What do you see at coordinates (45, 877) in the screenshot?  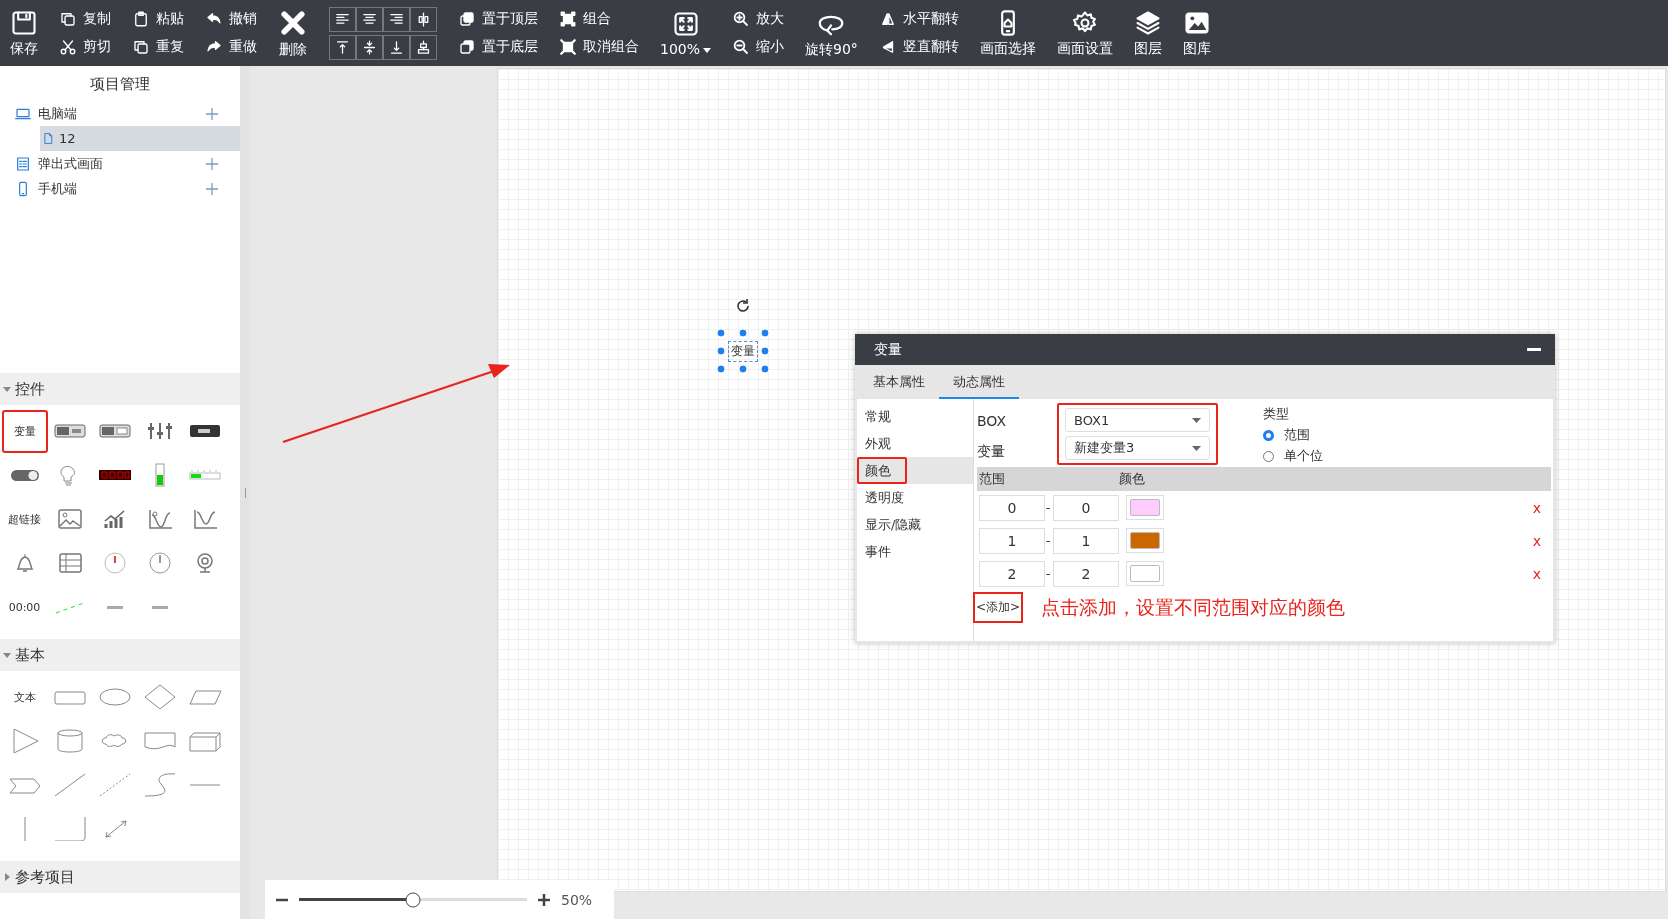 I see `section-title: 参考项目` at bounding box center [45, 877].